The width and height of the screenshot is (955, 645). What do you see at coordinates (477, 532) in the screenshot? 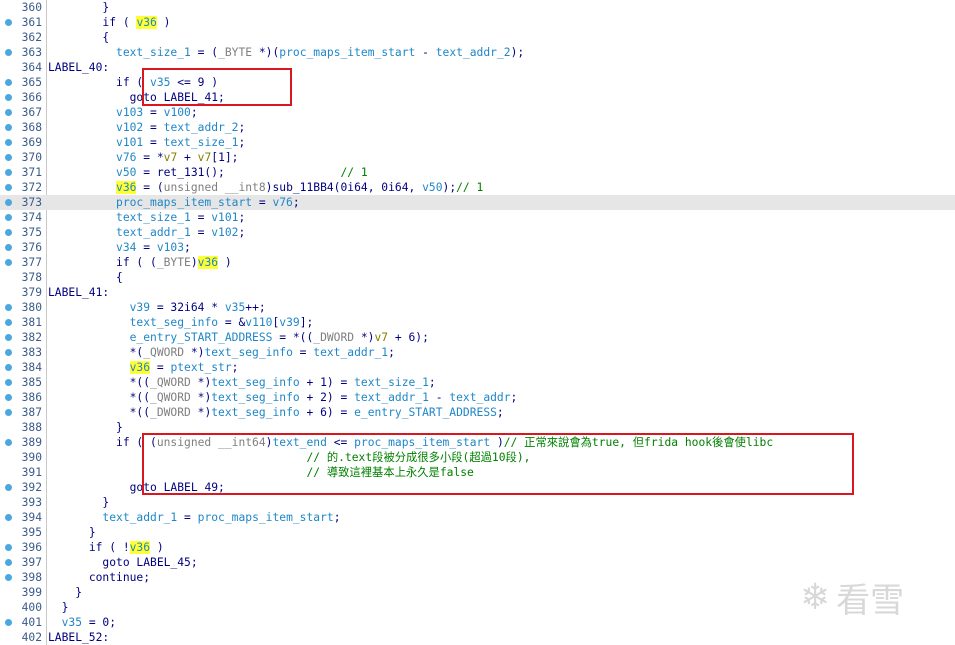
I see `code-line: 395 }` at bounding box center [477, 532].